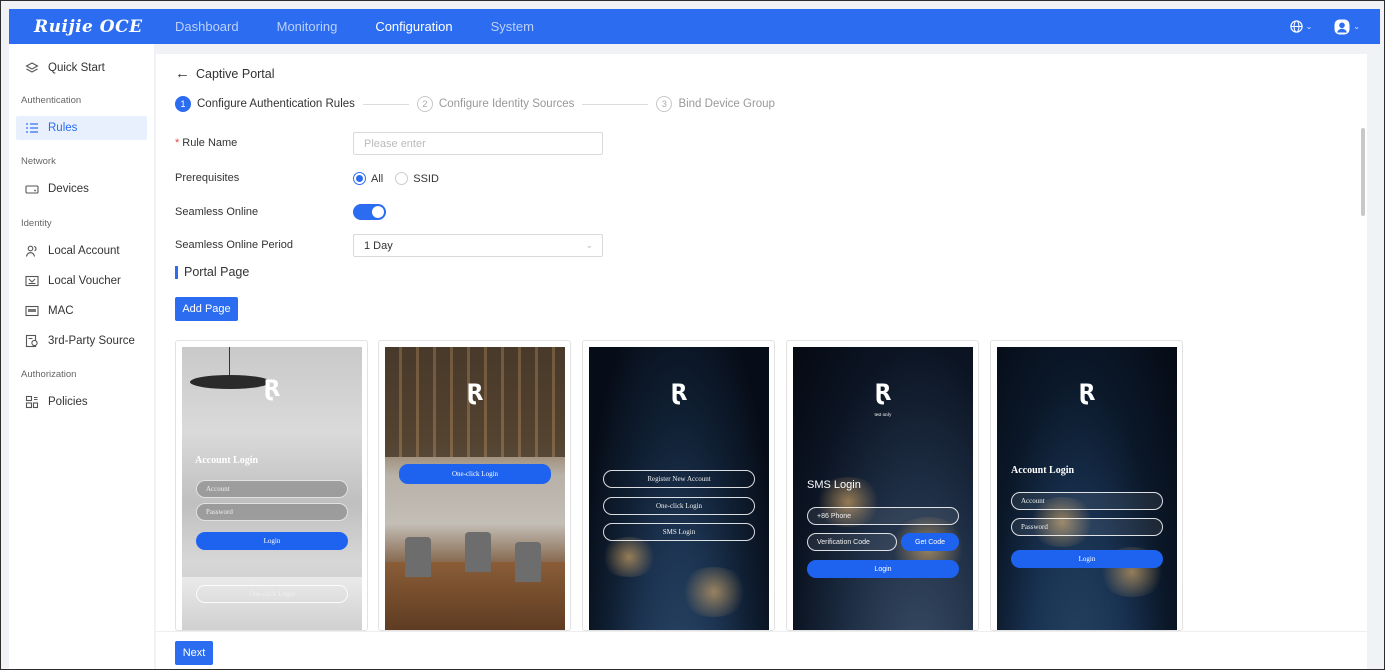 The width and height of the screenshot is (1385, 670). I want to click on voucher-icon, so click(32, 281).